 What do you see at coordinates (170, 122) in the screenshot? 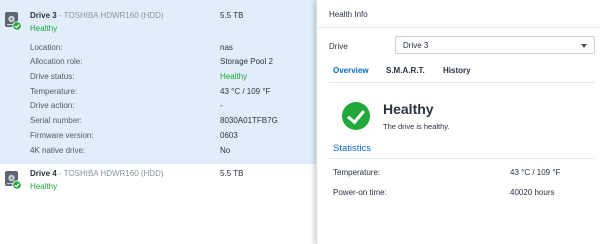
I see `detail-row-serial-number: Serial number: 8030A01TFB7G` at bounding box center [170, 122].